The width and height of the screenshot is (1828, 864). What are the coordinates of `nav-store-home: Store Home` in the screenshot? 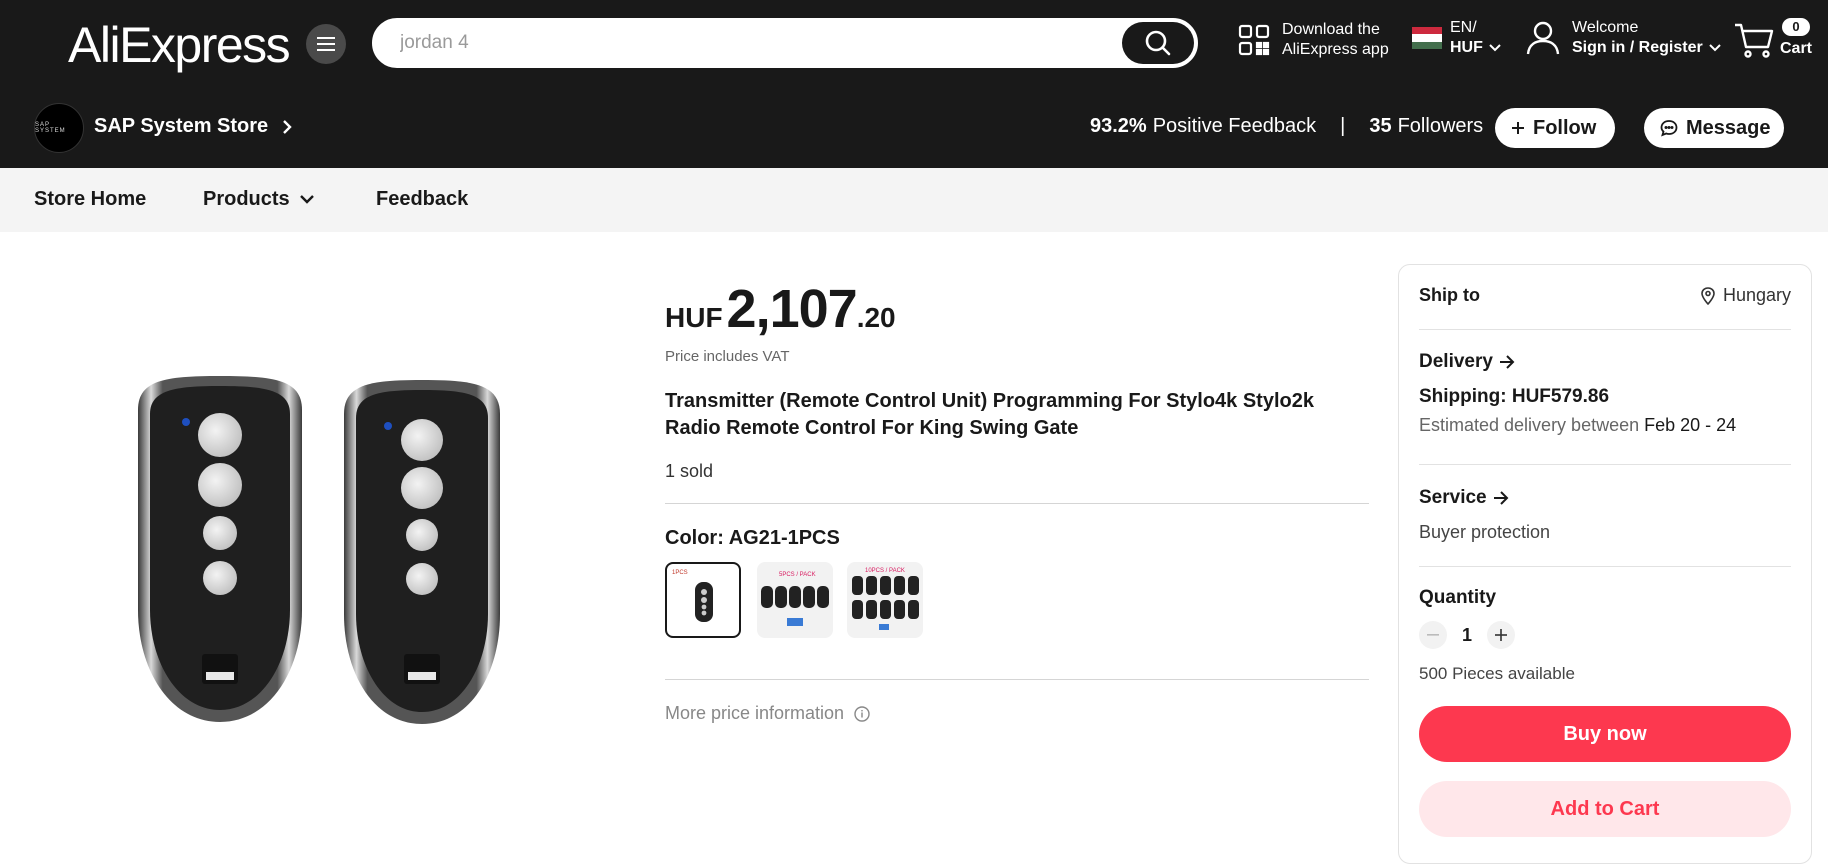 It's located at (90, 199).